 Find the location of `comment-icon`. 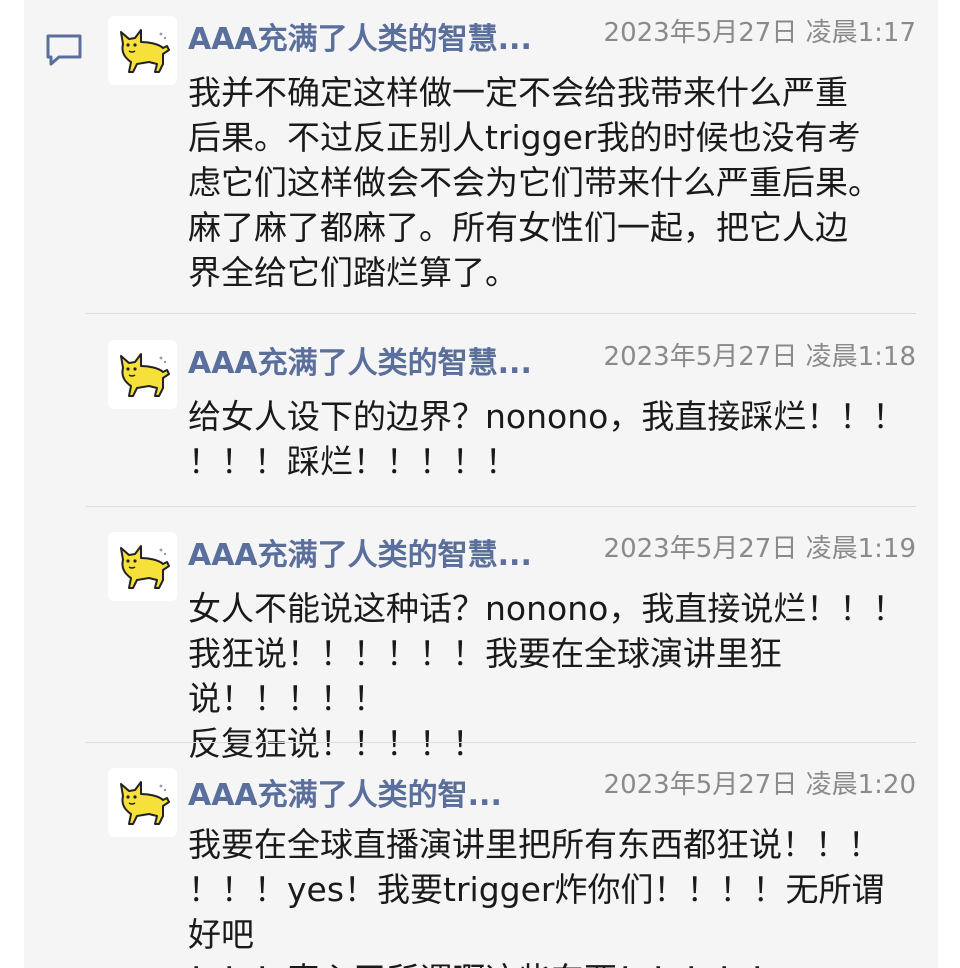

comment-icon is located at coordinates (64, 50).